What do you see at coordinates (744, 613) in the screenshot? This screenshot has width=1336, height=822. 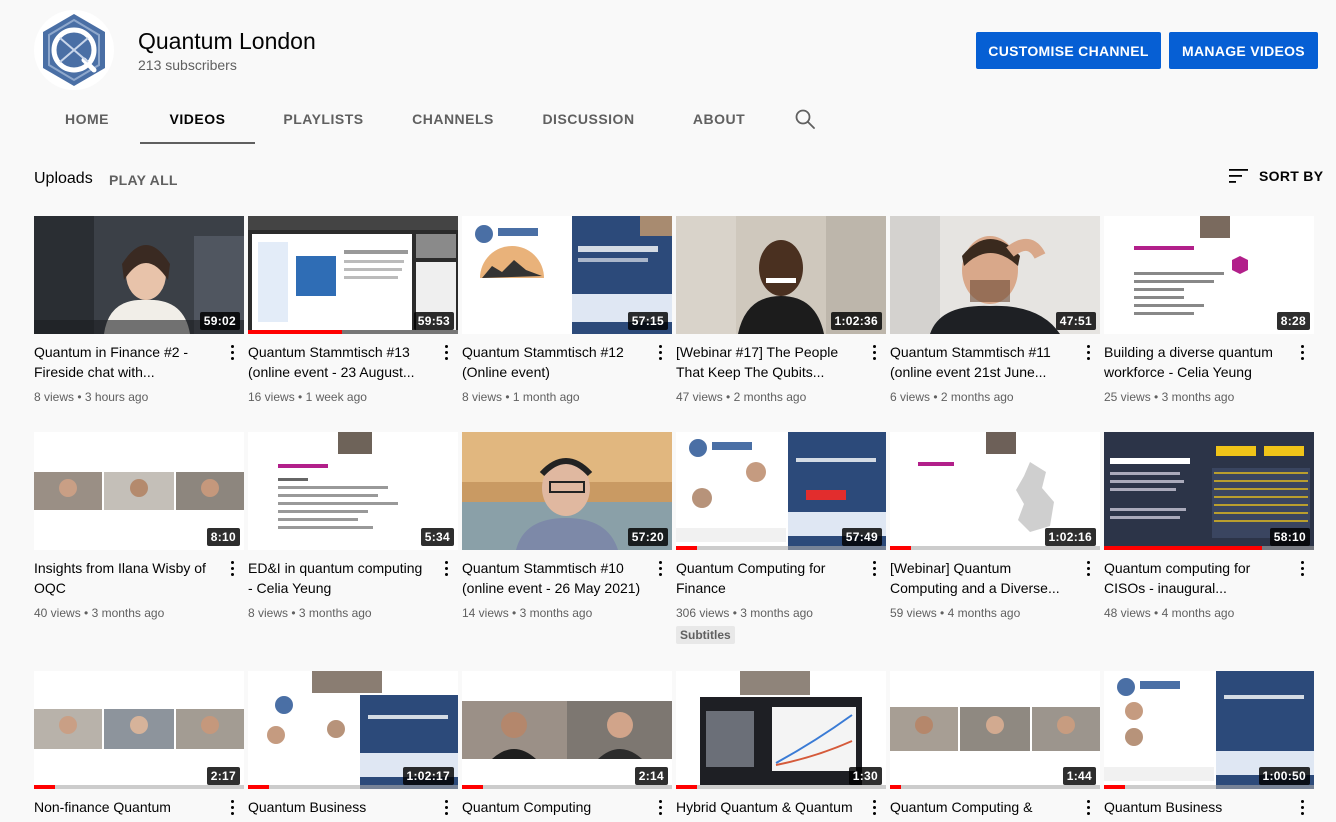 I see `video-meta: 306 views • 3 months ago` at bounding box center [744, 613].